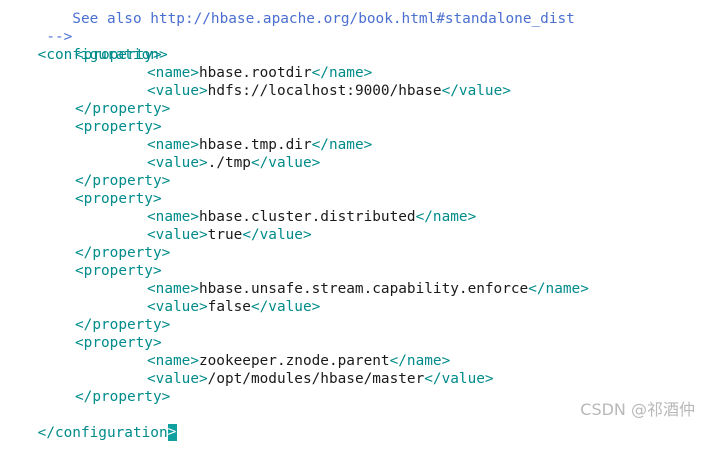  I want to click on property-name-text: hbase.unsafe.stream.capability.enforce, so click(363, 289).